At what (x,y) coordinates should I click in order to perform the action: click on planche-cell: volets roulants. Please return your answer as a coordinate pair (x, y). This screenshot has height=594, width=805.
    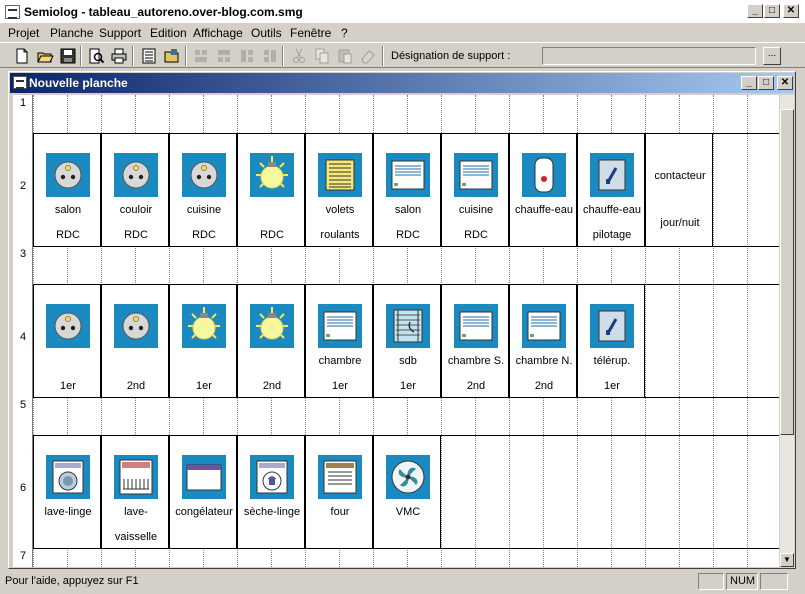
    Looking at the image, I should click on (339, 190).